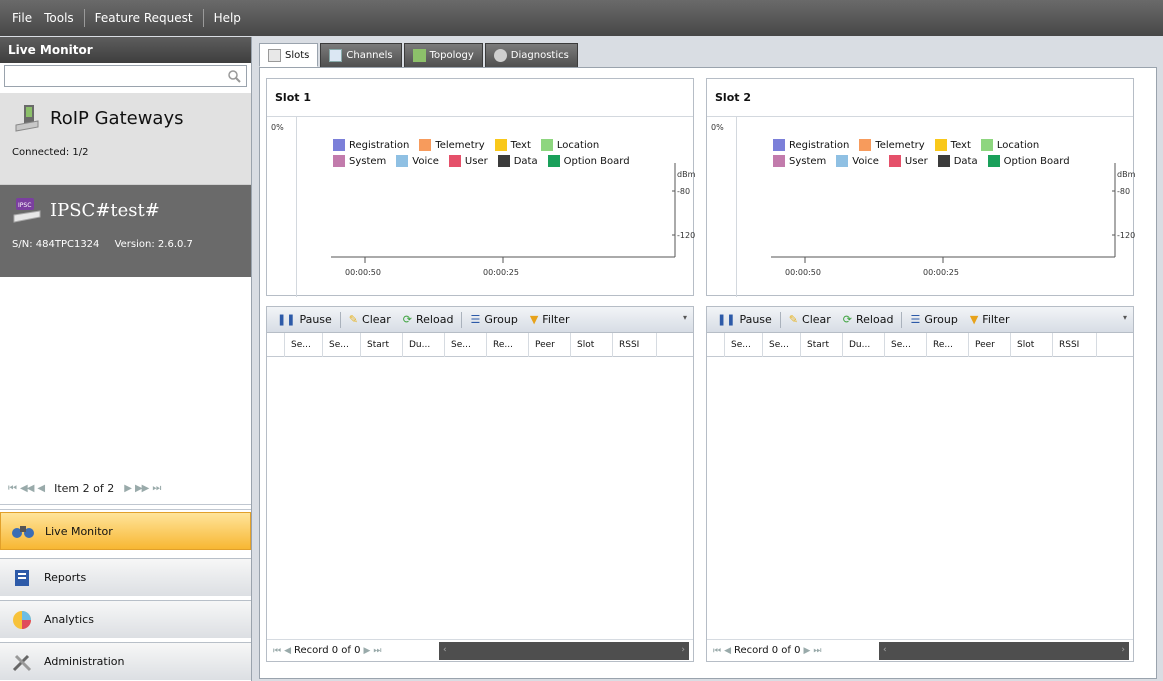 The height and width of the screenshot is (681, 1163). What do you see at coordinates (531, 55) in the screenshot?
I see `tab-diagnostics: Diagnostics` at bounding box center [531, 55].